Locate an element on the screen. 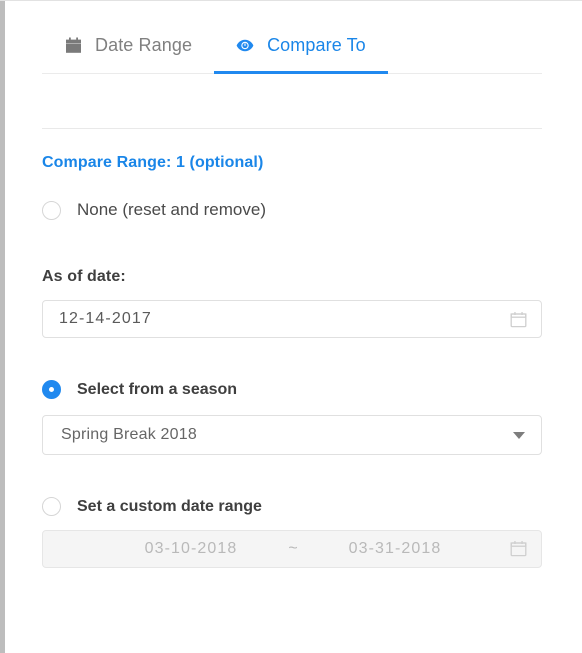 The image size is (582, 653). radio-none-indicator is located at coordinates (51, 210).